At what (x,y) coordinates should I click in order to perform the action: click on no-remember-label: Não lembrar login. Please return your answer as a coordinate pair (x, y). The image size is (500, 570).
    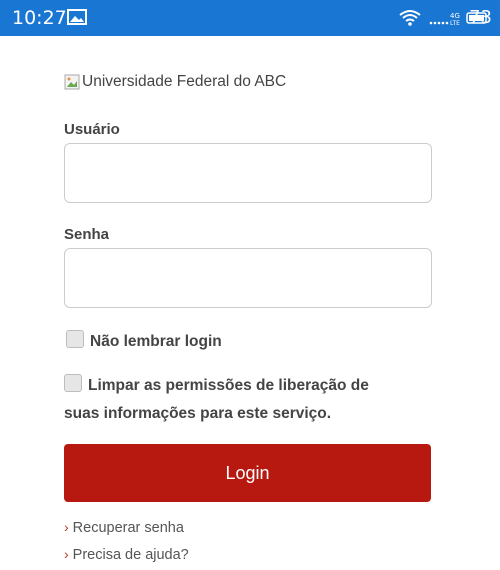
    Looking at the image, I should click on (156, 341).